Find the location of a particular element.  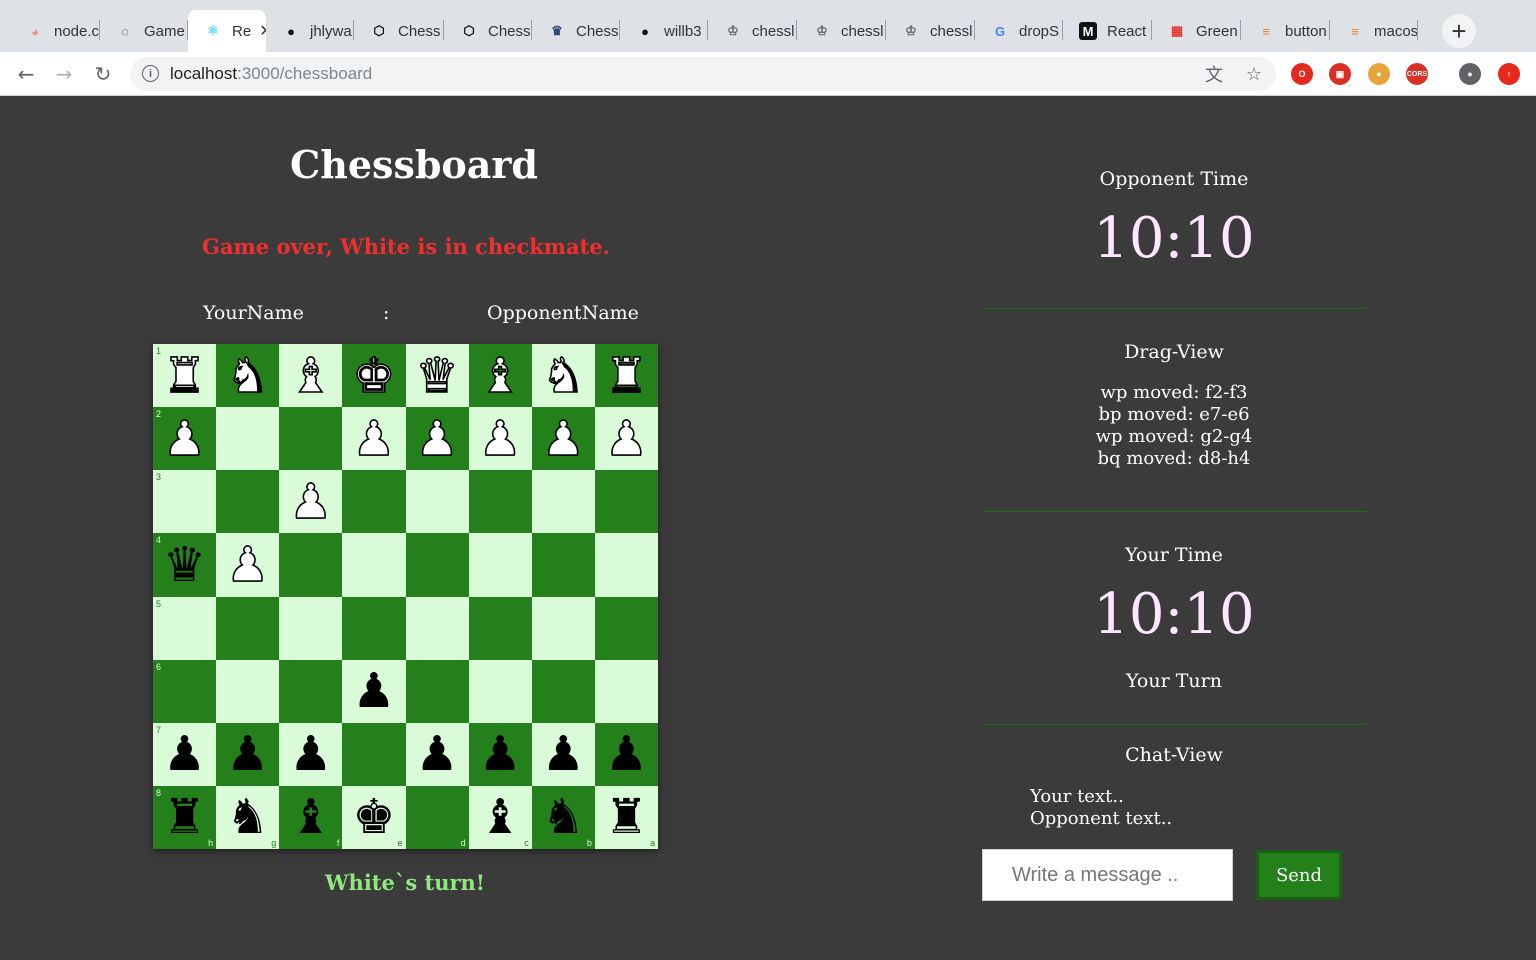

white-queen-icon: ♛ is located at coordinates (437, 375).